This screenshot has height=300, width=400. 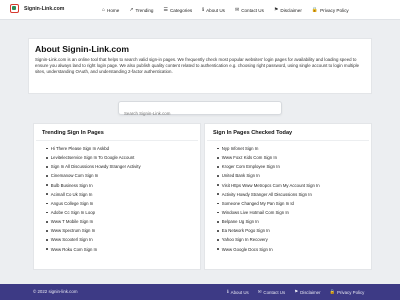 What do you see at coordinates (123, 148) in the screenshot?
I see `trending-item: Hi There Please Sign In Askbd` at bounding box center [123, 148].